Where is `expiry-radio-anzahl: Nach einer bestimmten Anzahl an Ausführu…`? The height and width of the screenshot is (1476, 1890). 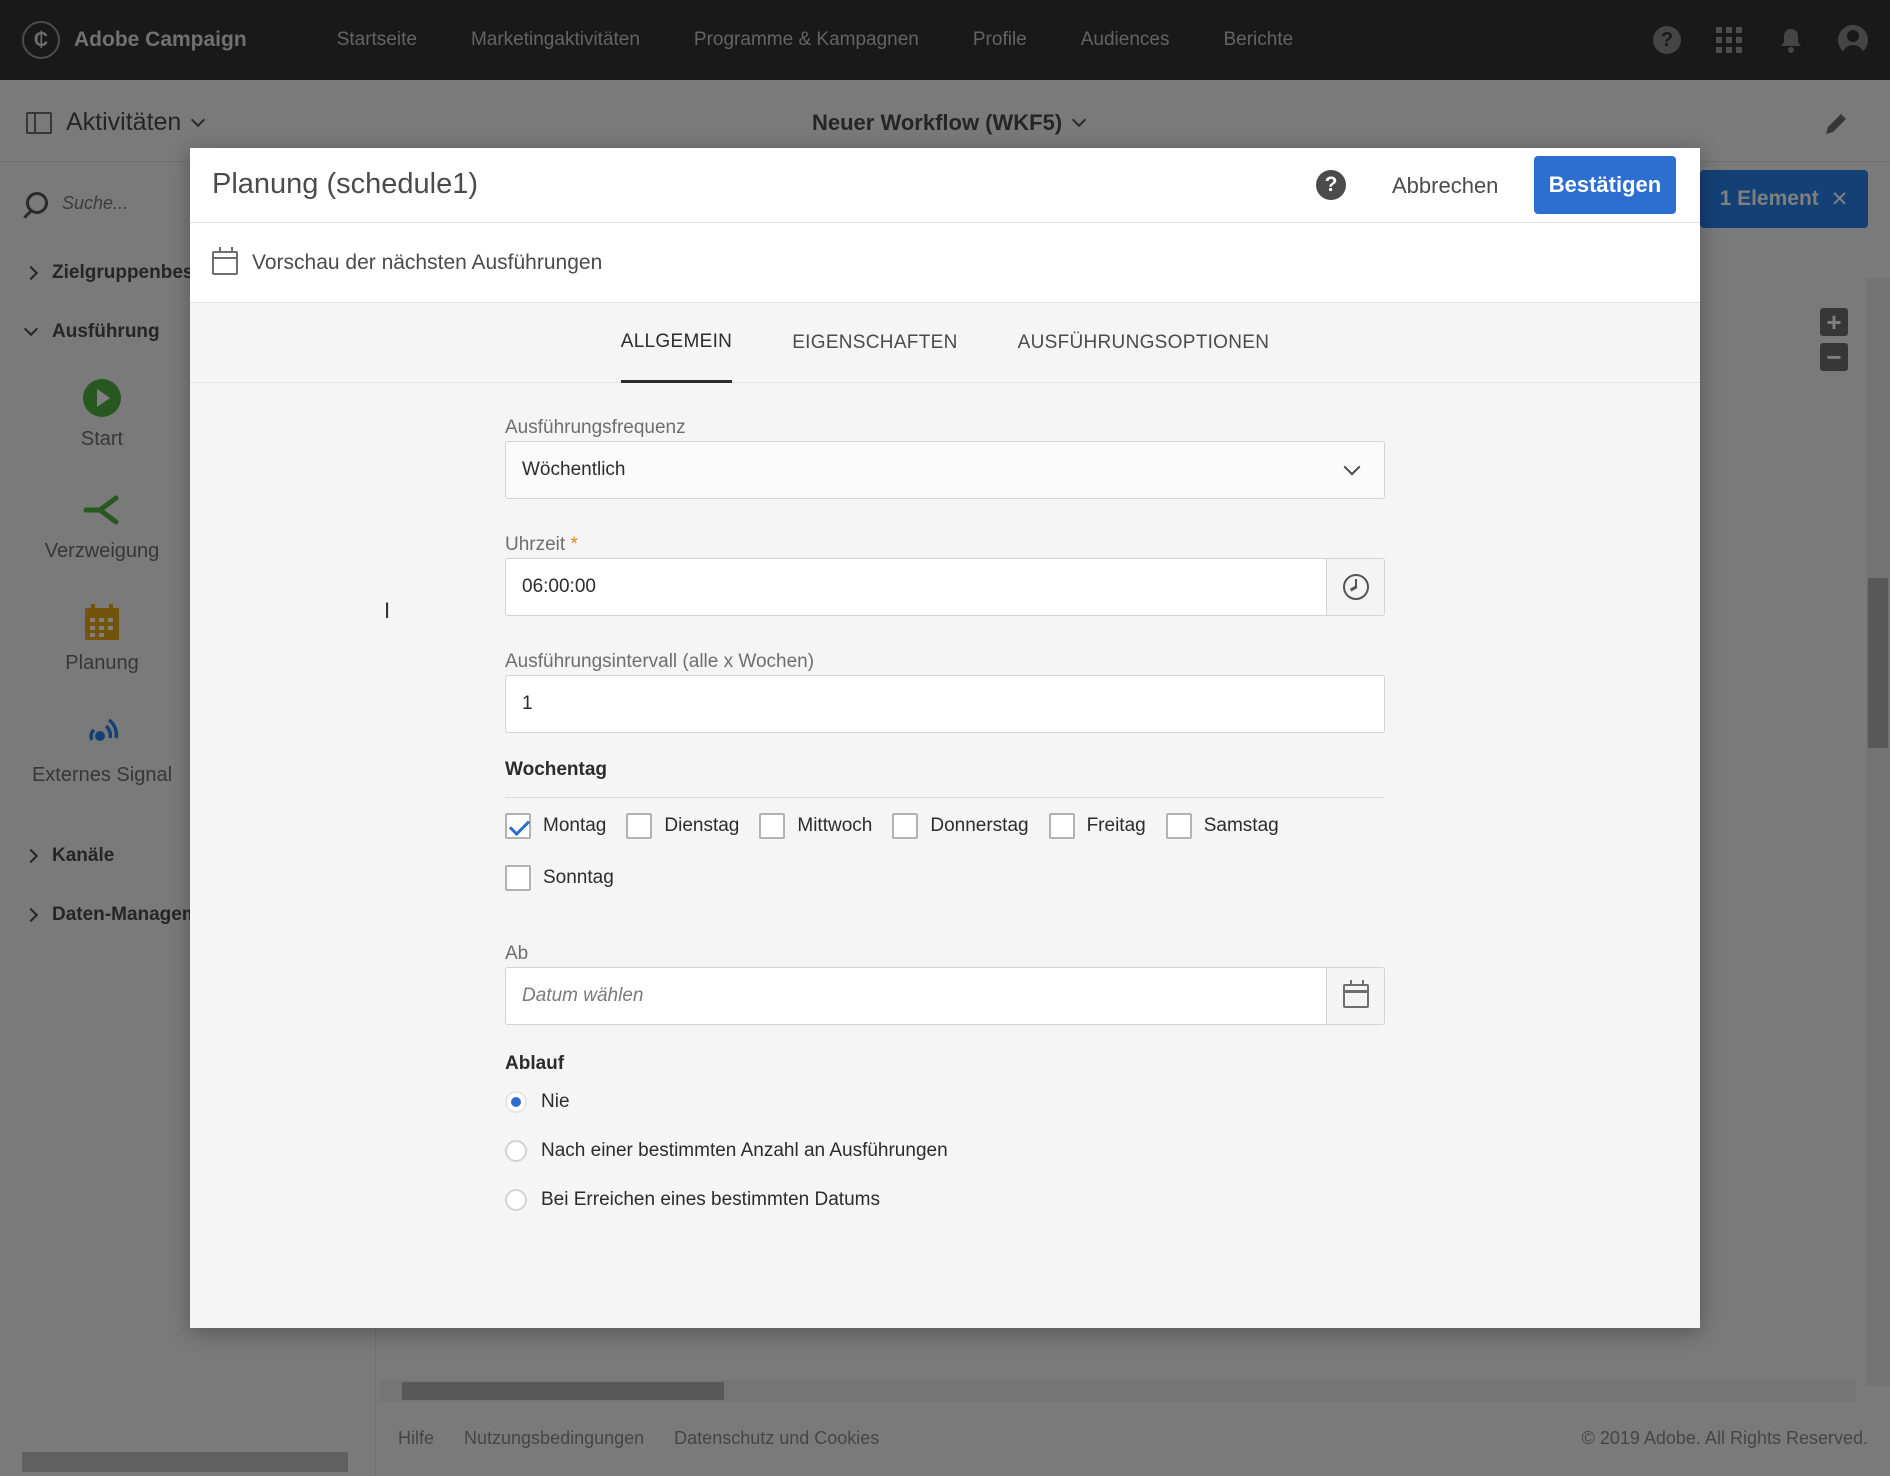
expiry-radio-anzahl: Nach einer bestimmten Anzahl an Ausführu… is located at coordinates (726, 1151).